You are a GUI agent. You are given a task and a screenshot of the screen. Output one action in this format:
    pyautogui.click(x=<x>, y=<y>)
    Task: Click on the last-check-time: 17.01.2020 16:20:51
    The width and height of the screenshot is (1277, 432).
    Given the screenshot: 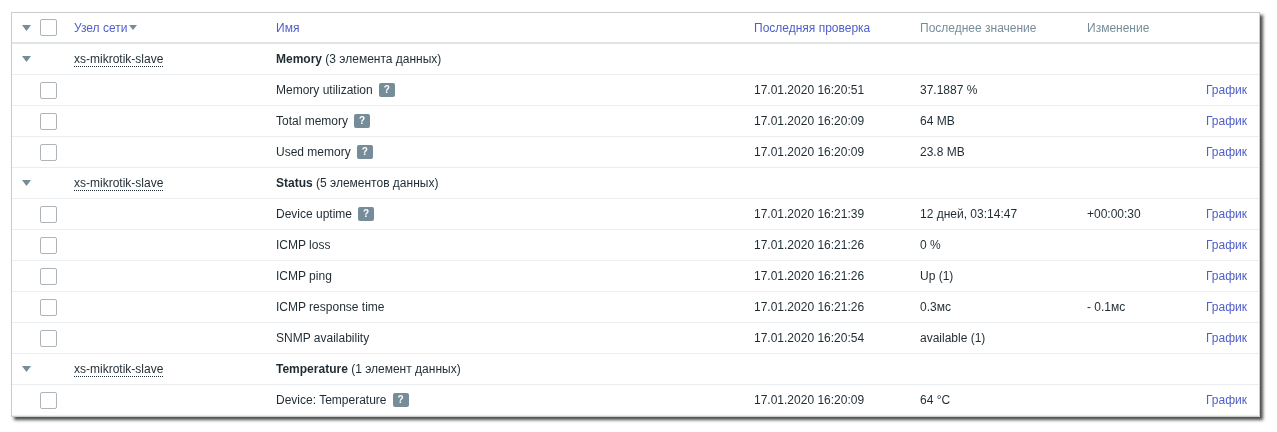 What is the action you would take?
    pyautogui.click(x=810, y=90)
    